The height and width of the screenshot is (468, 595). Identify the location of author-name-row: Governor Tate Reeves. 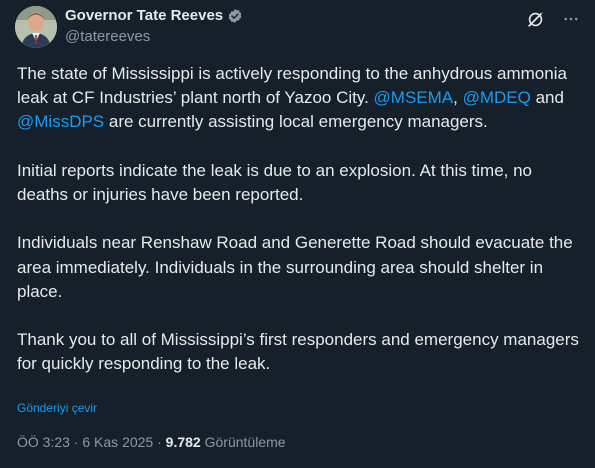
(154, 15).